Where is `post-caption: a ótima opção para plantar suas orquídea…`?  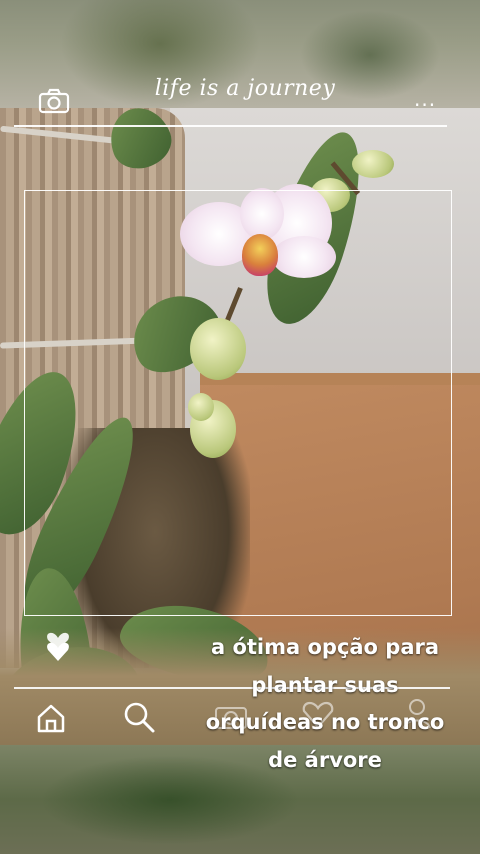
post-caption: a ótima opção para plantar suas orquídea… is located at coordinates (325, 703).